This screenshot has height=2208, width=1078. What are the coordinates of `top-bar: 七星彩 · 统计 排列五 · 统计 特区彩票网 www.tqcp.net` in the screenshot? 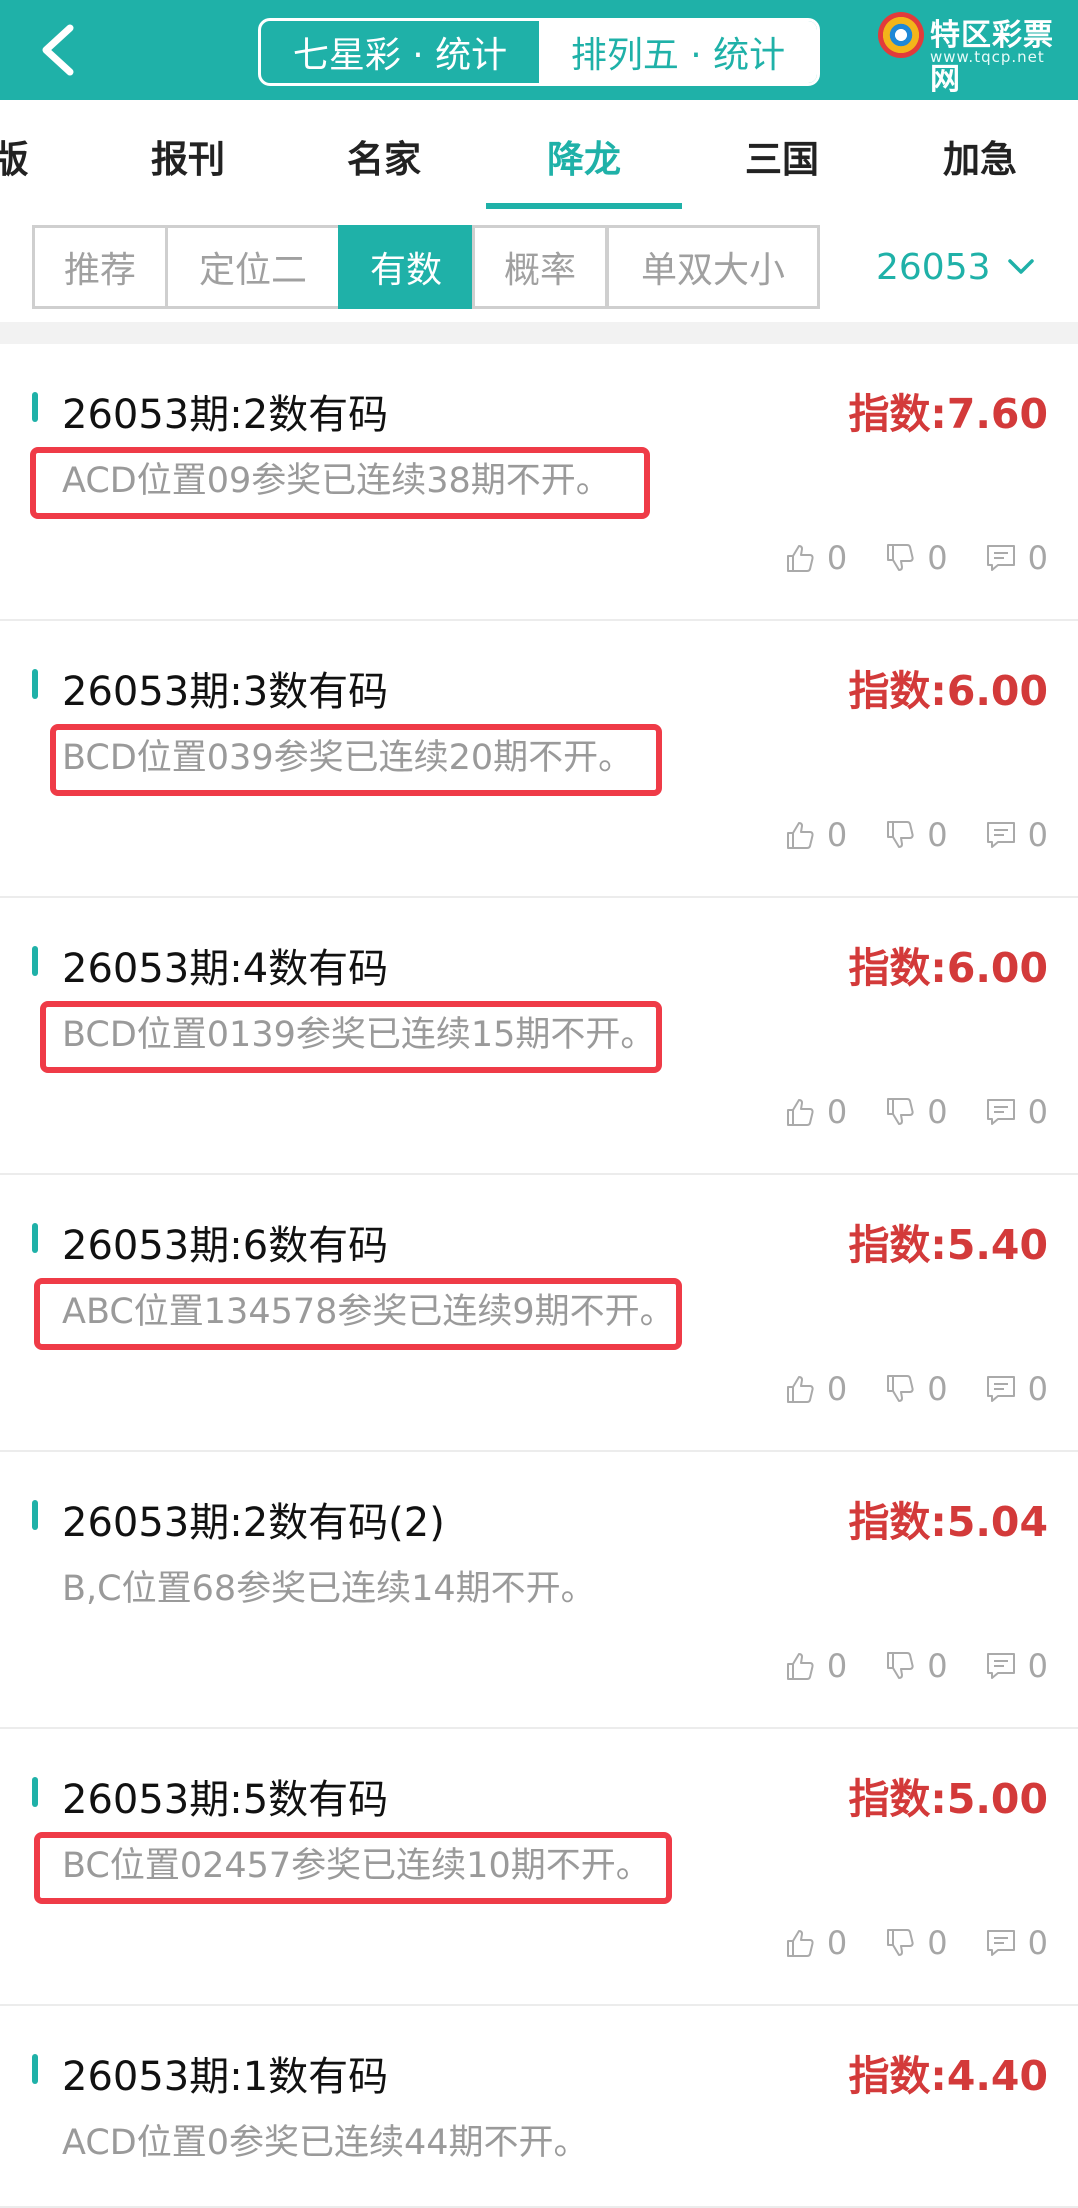 It's located at (539, 50).